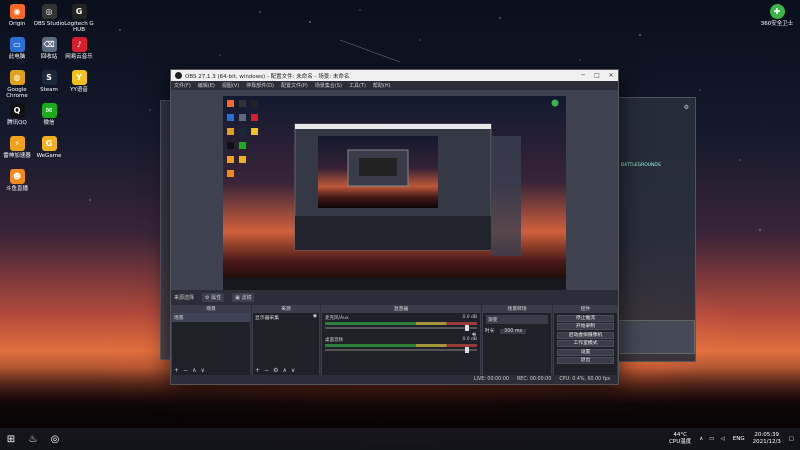  I want to click on scene-item: 场景, so click(211, 317).